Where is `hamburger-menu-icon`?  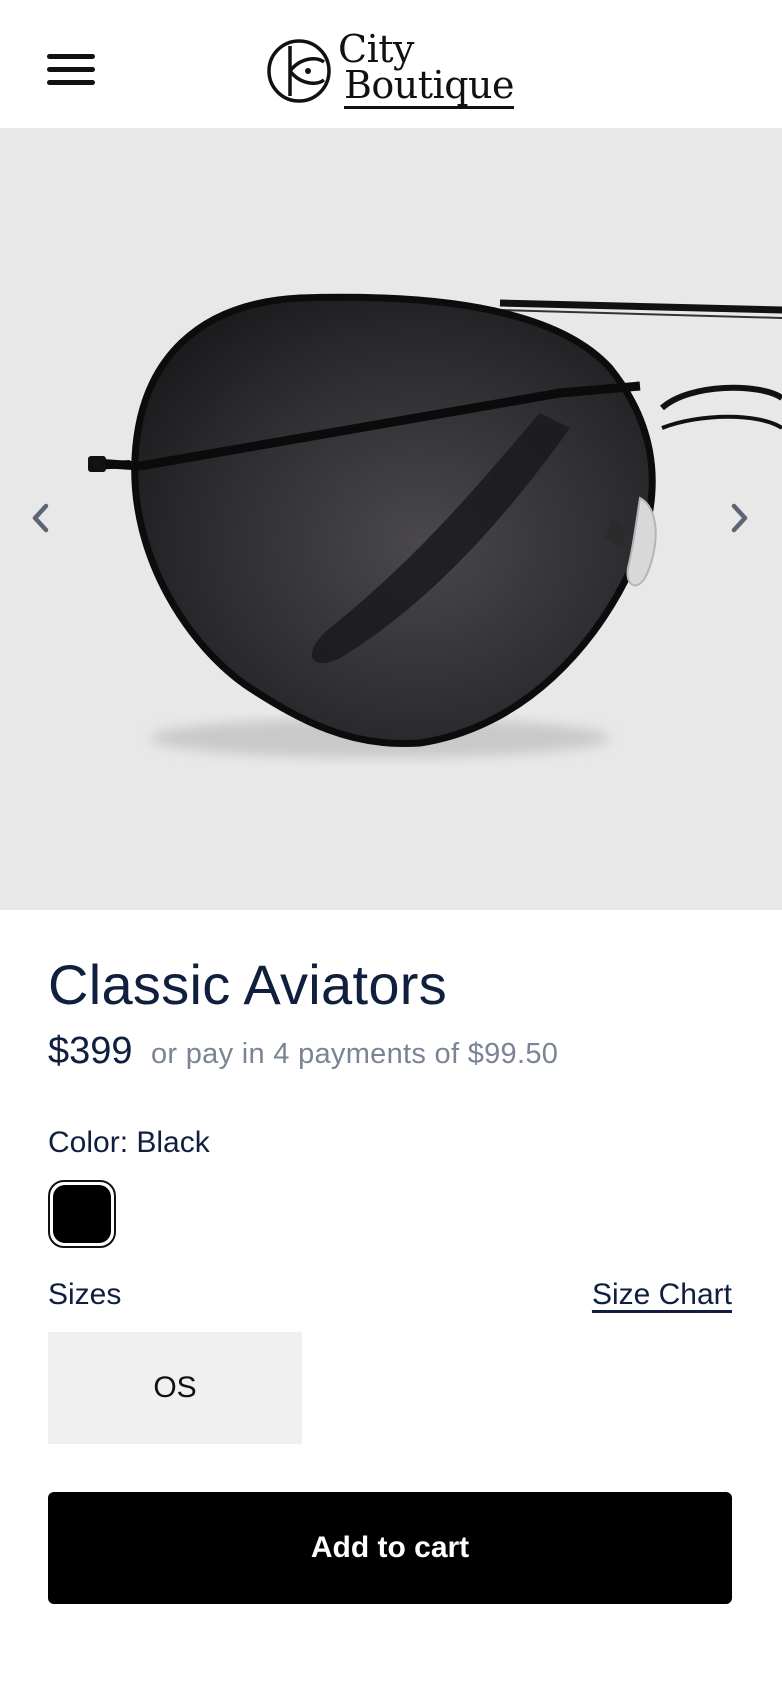 hamburger-menu-icon is located at coordinates (71, 70).